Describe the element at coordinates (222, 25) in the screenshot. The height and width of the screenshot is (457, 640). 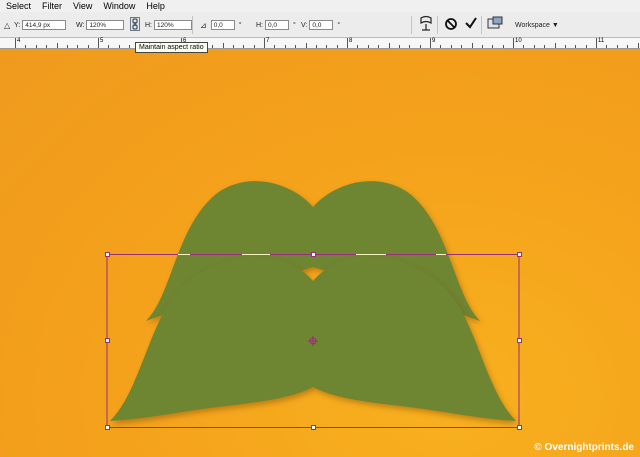
I see `rotate-field: 0,0` at that location.